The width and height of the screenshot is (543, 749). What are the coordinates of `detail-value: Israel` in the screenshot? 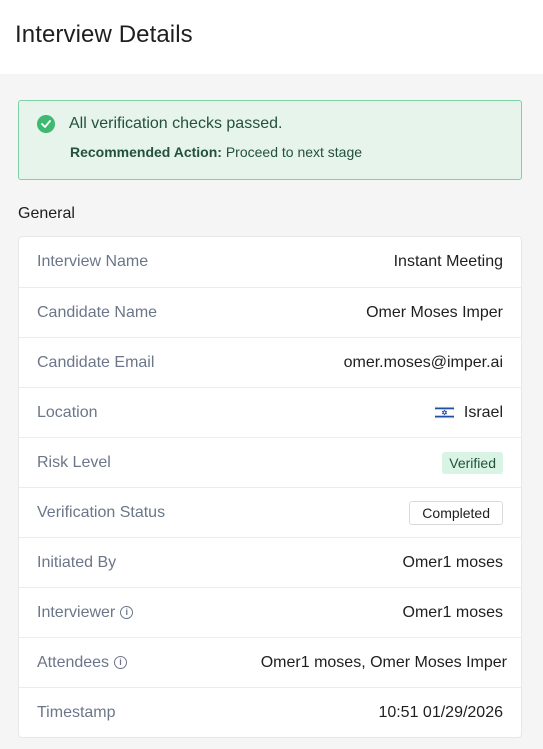 It's located at (468, 412).